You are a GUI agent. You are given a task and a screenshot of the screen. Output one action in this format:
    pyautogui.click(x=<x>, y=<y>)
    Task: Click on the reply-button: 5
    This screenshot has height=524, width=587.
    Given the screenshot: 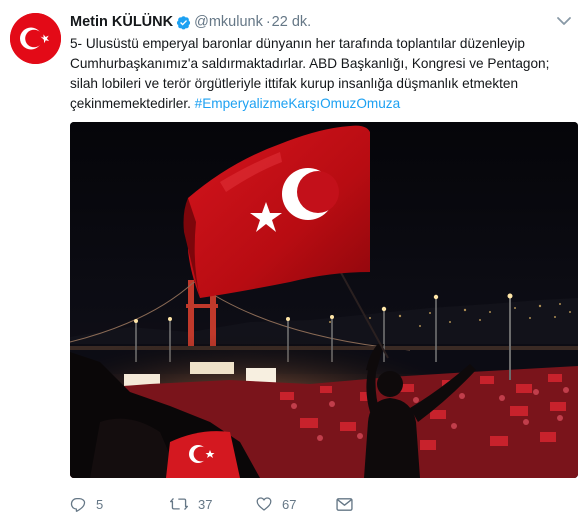 What is the action you would take?
    pyautogui.click(x=120, y=504)
    